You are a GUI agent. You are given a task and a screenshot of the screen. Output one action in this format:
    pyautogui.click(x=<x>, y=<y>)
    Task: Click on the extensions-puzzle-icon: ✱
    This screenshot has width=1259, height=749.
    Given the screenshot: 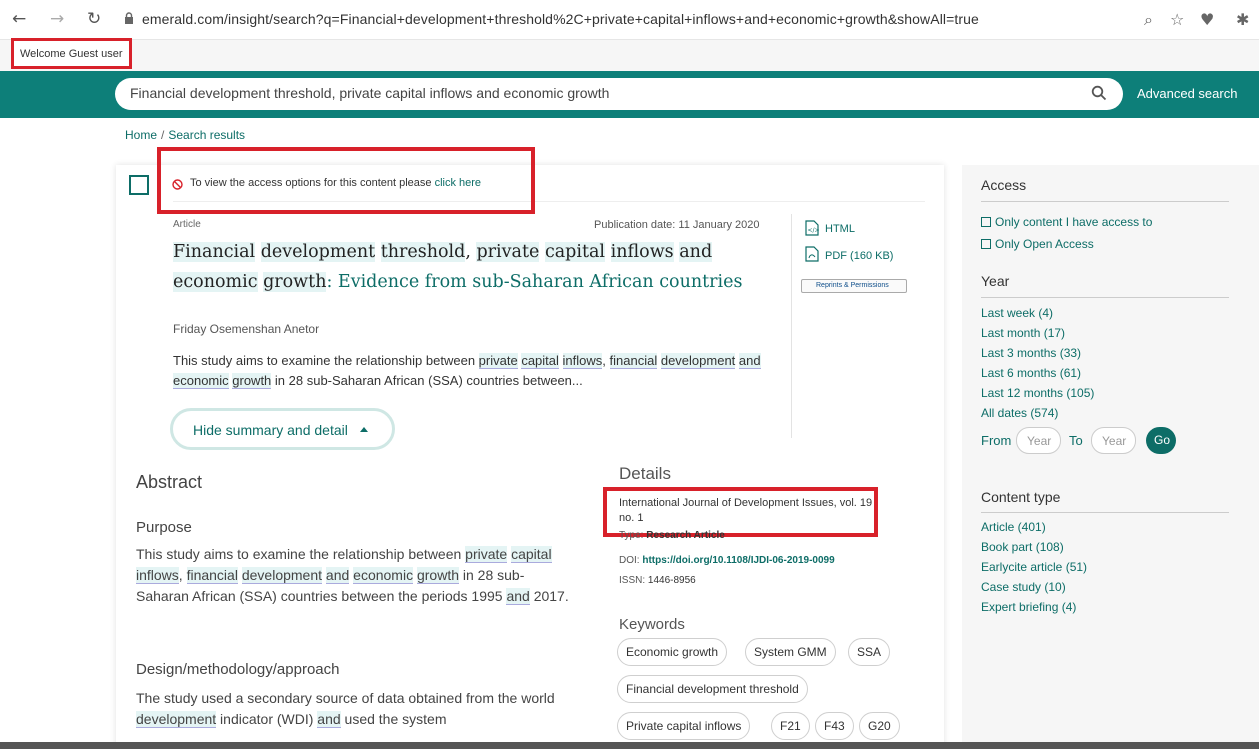 What is the action you would take?
    pyautogui.click(x=1242, y=19)
    